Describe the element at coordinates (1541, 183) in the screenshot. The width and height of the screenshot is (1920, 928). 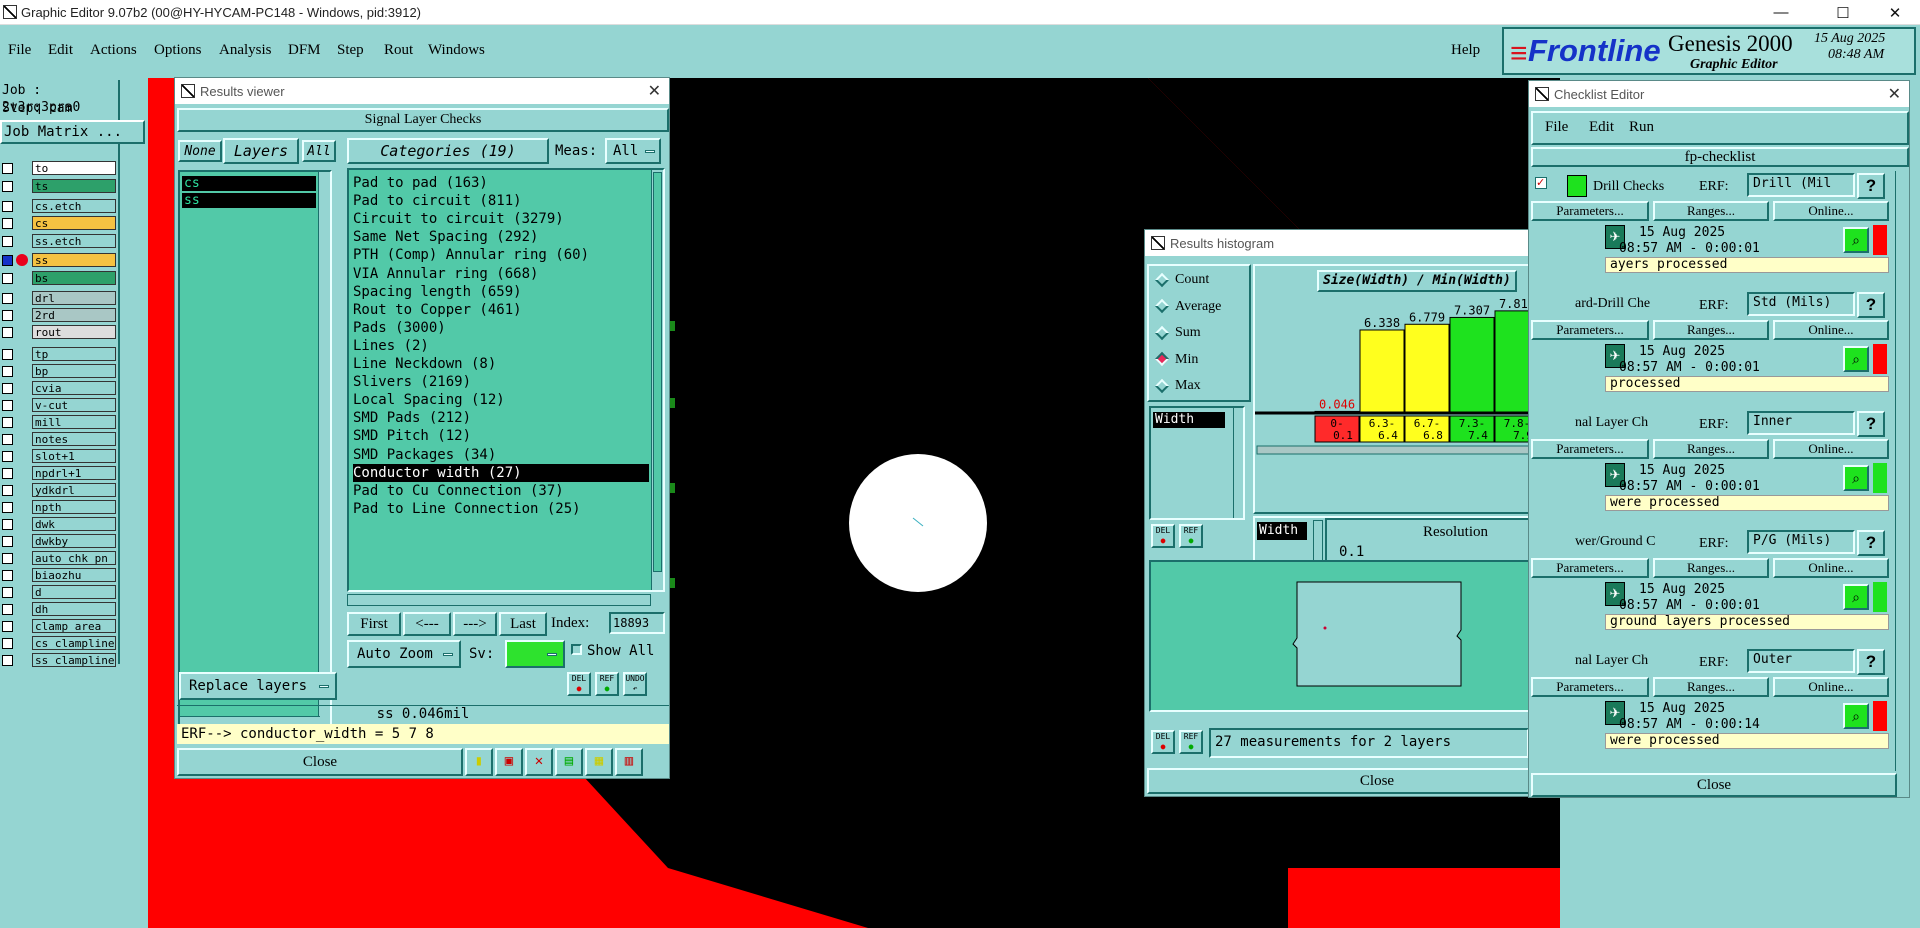
I see `item-checkbox: ✓` at that location.